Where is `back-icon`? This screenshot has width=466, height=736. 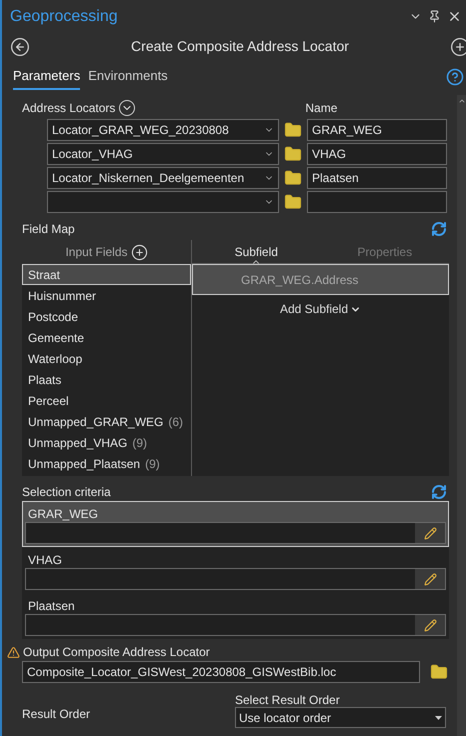
back-icon is located at coordinates (20, 46).